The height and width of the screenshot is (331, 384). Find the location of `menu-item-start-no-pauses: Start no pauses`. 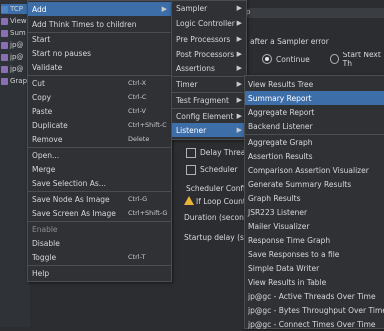

menu-item-start-no-pauses: Start no pauses is located at coordinates (99, 53).